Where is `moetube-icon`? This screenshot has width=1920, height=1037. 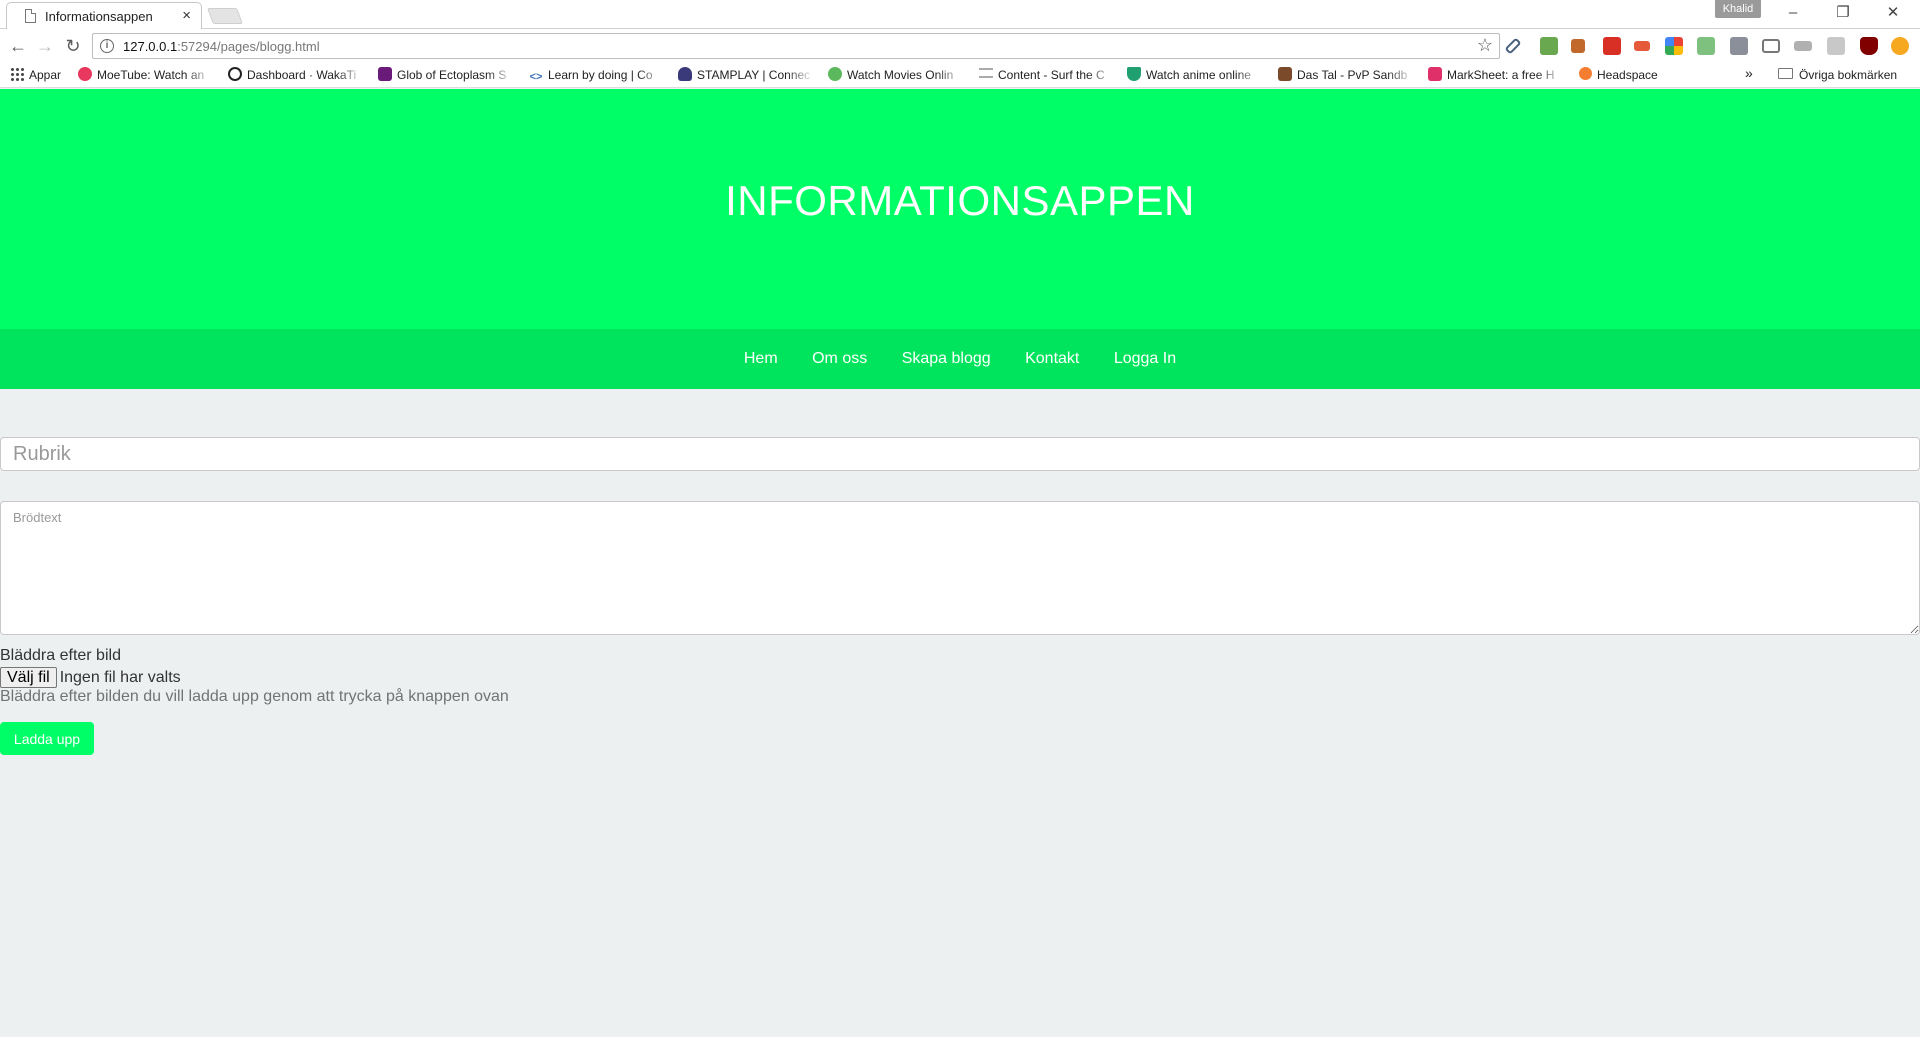
moetube-icon is located at coordinates (85, 74).